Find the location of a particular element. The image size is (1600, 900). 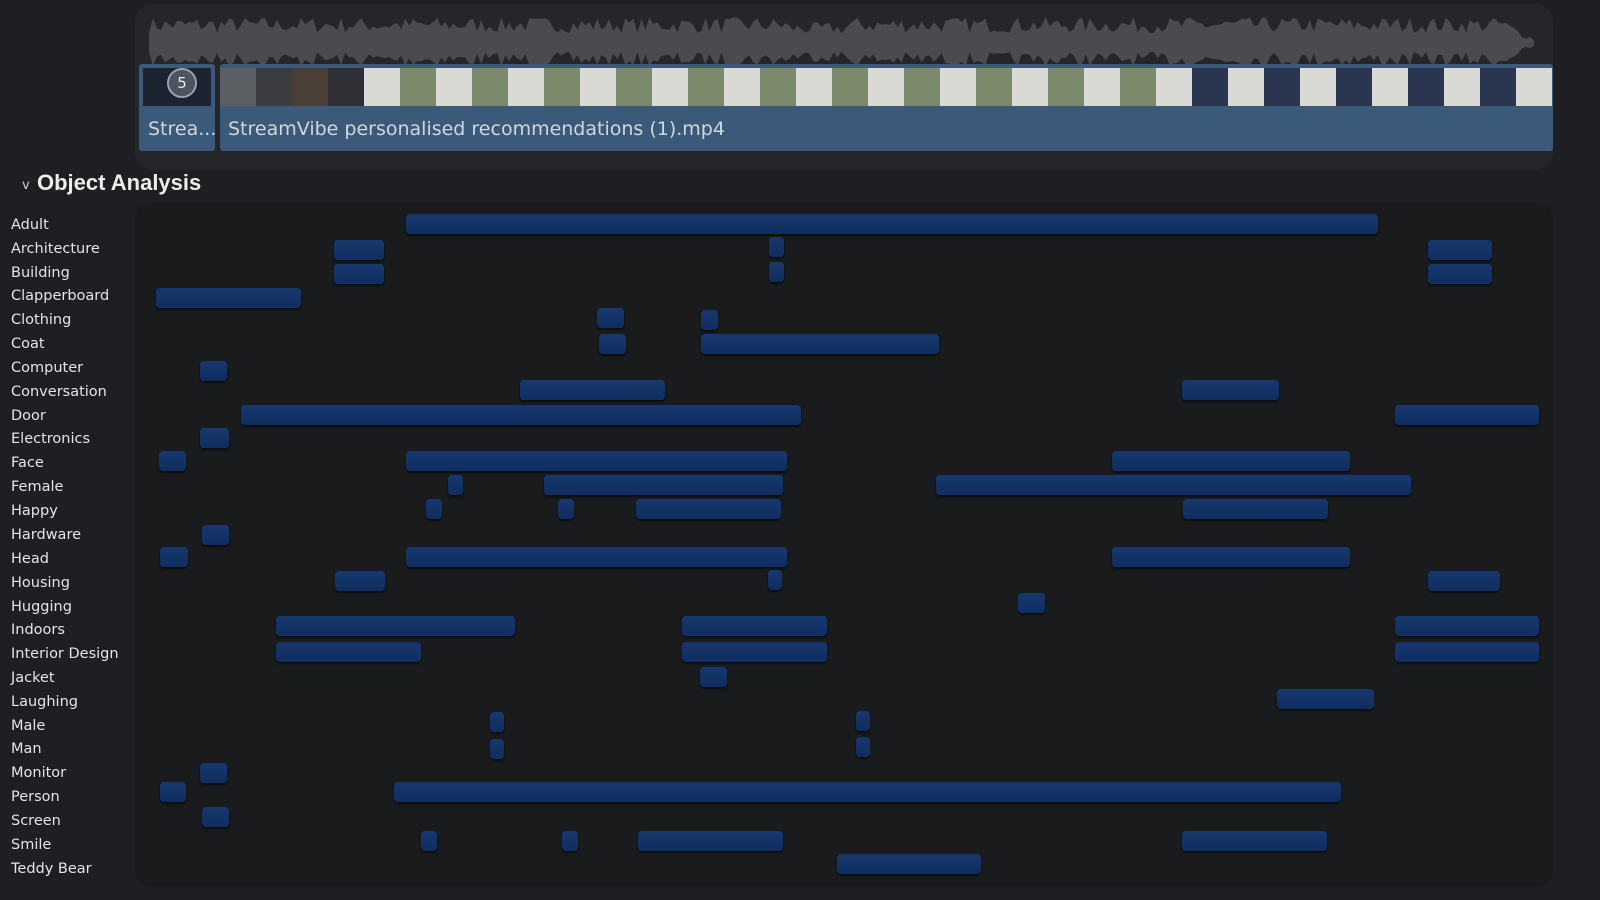

object-label: Interior Design is located at coordinates (65, 654).